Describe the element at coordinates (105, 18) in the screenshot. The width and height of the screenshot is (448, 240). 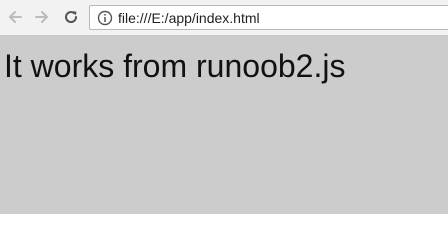
I see `info-icon` at that location.